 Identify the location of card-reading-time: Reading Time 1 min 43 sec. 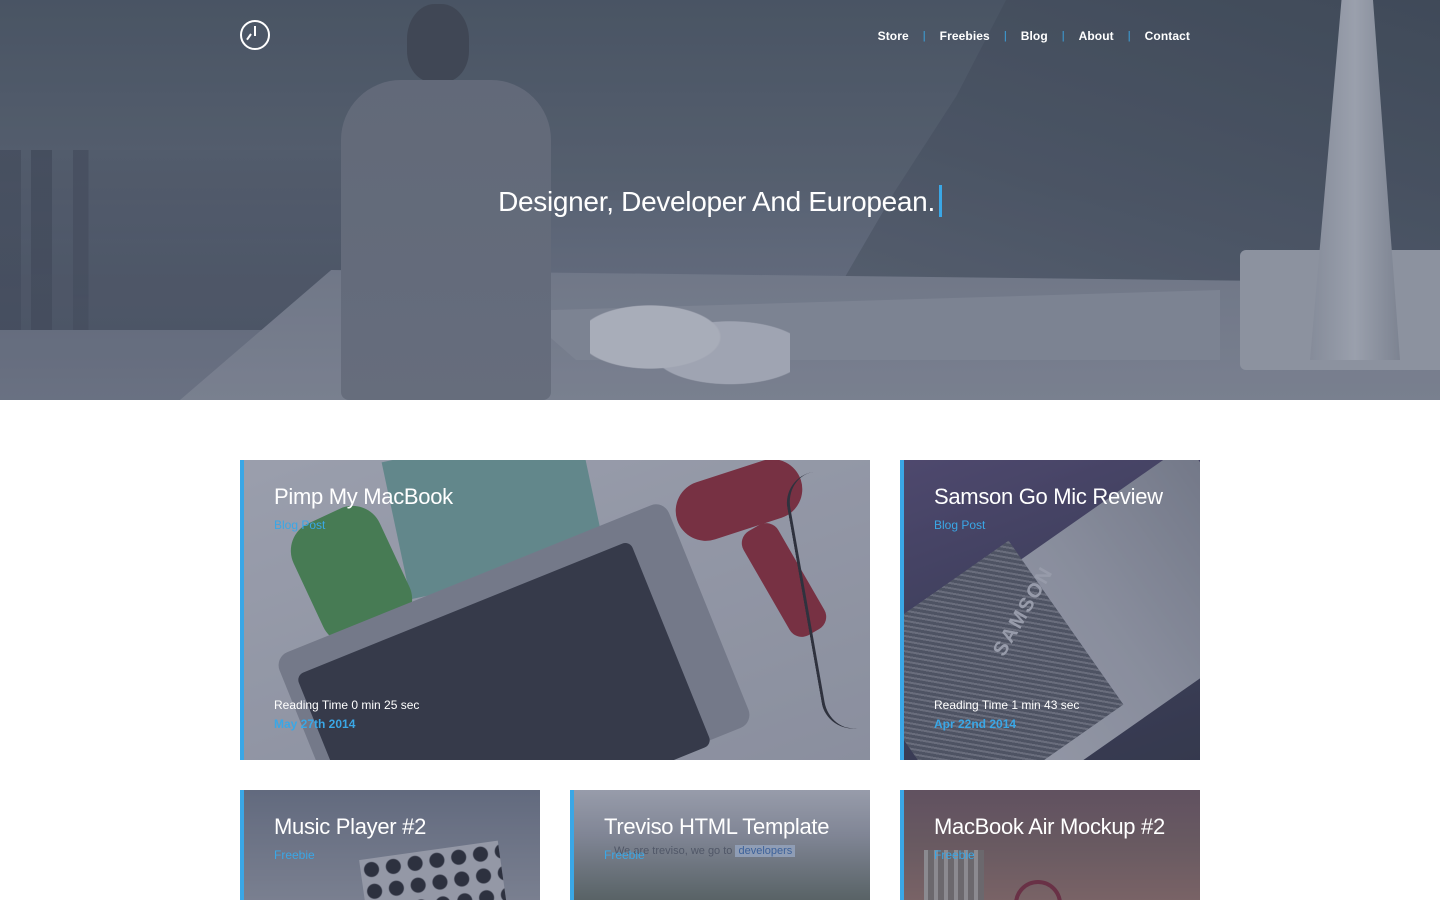
(1007, 705).